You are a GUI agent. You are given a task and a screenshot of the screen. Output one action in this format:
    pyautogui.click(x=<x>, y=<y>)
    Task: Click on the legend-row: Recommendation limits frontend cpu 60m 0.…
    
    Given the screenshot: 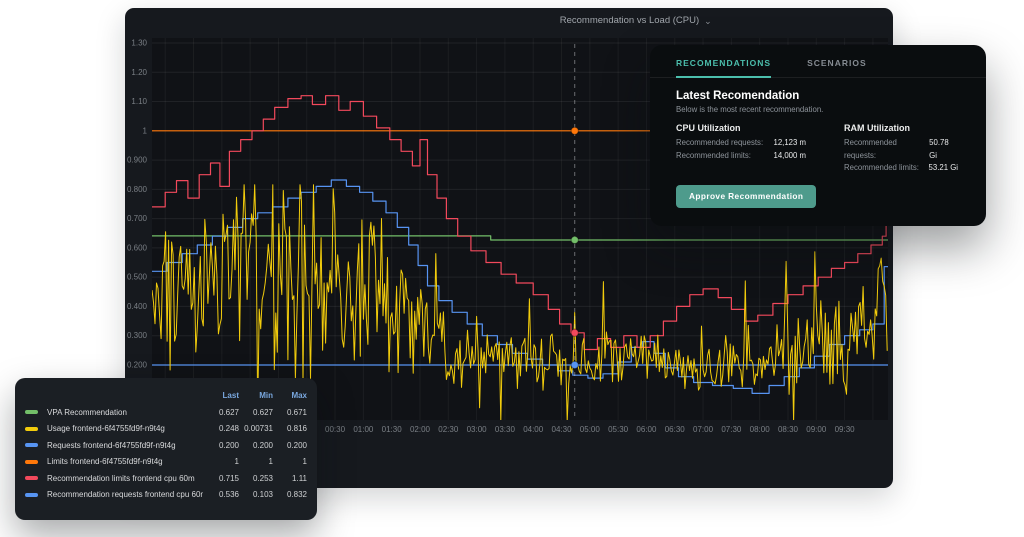 What is the action you would take?
    pyautogui.click(x=166, y=478)
    